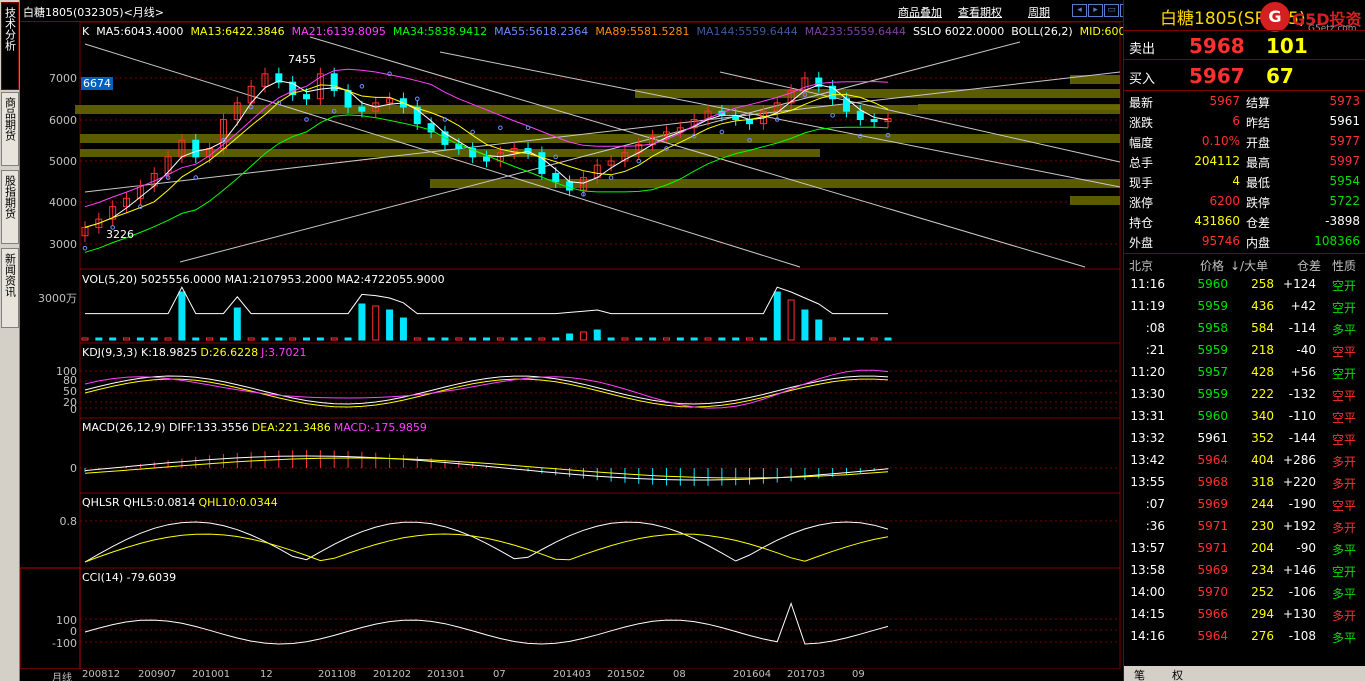  I want to click on qhlsr-y-tick: 0.8, so click(68, 521).